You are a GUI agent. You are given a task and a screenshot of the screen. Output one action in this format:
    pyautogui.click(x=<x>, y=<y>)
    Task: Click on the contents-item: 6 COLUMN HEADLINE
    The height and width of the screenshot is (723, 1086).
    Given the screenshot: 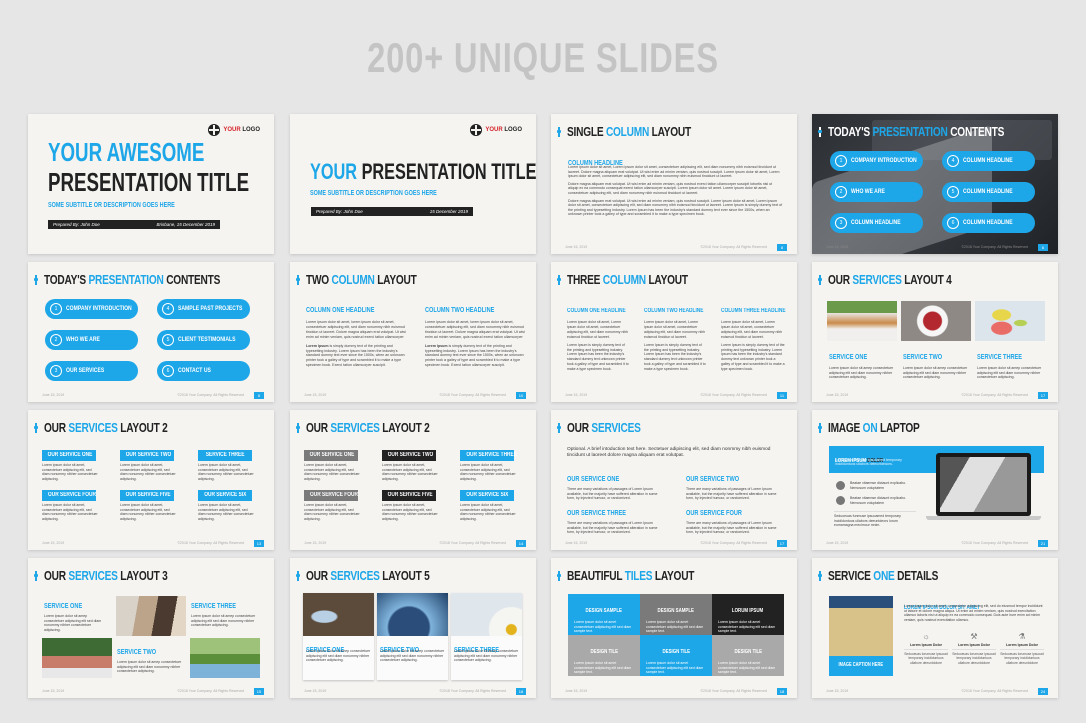 What is the action you would take?
    pyautogui.click(x=988, y=223)
    